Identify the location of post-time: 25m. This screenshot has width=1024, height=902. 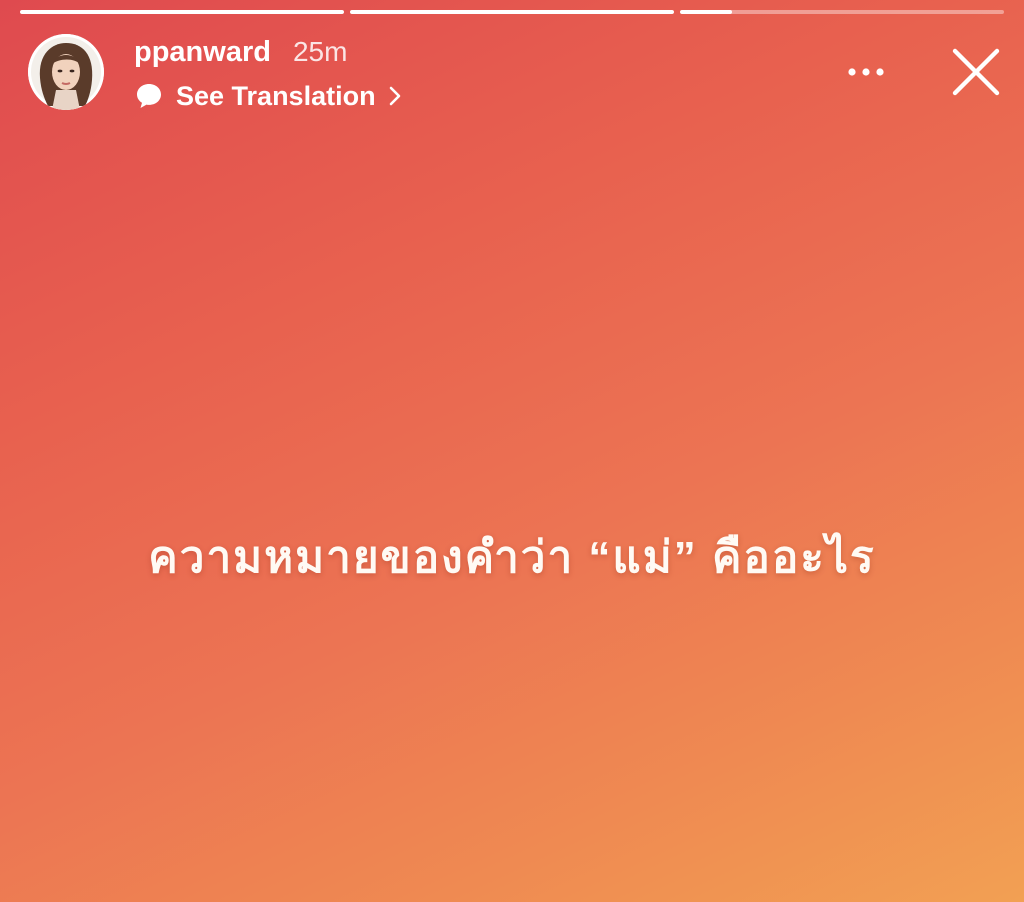
(320, 51).